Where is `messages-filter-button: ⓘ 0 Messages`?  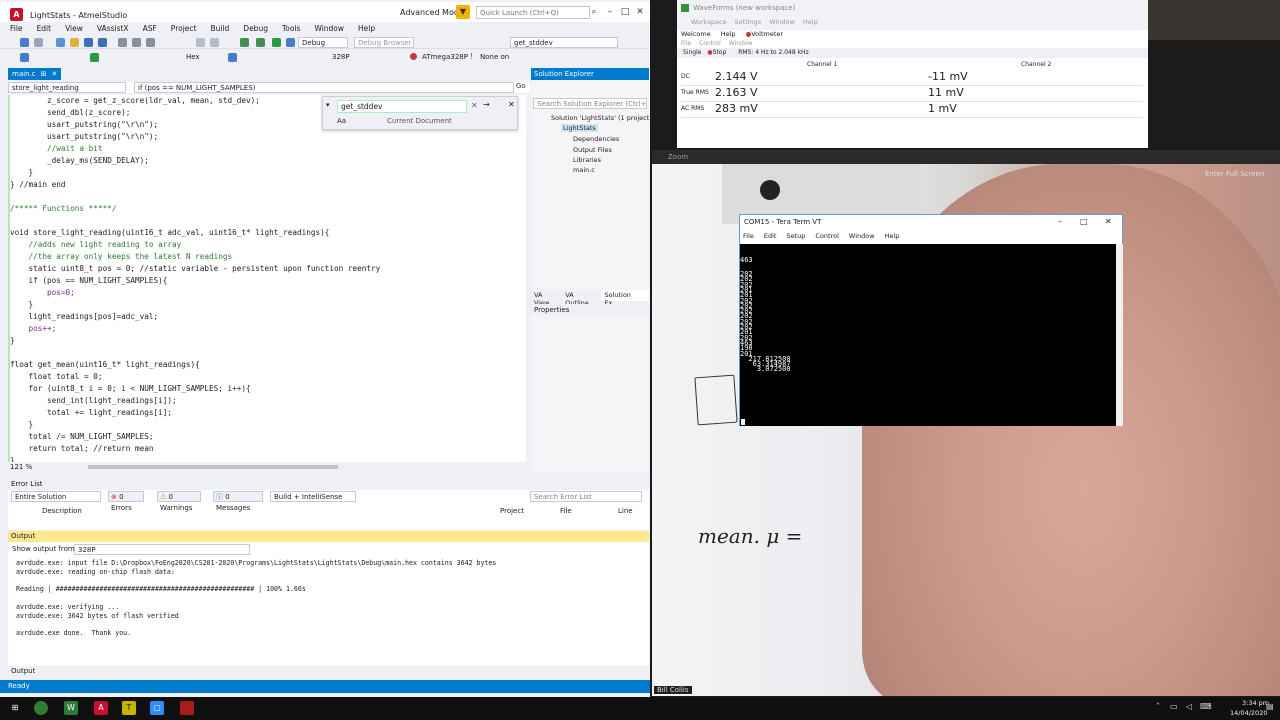 messages-filter-button: ⓘ 0 Messages is located at coordinates (238, 501).